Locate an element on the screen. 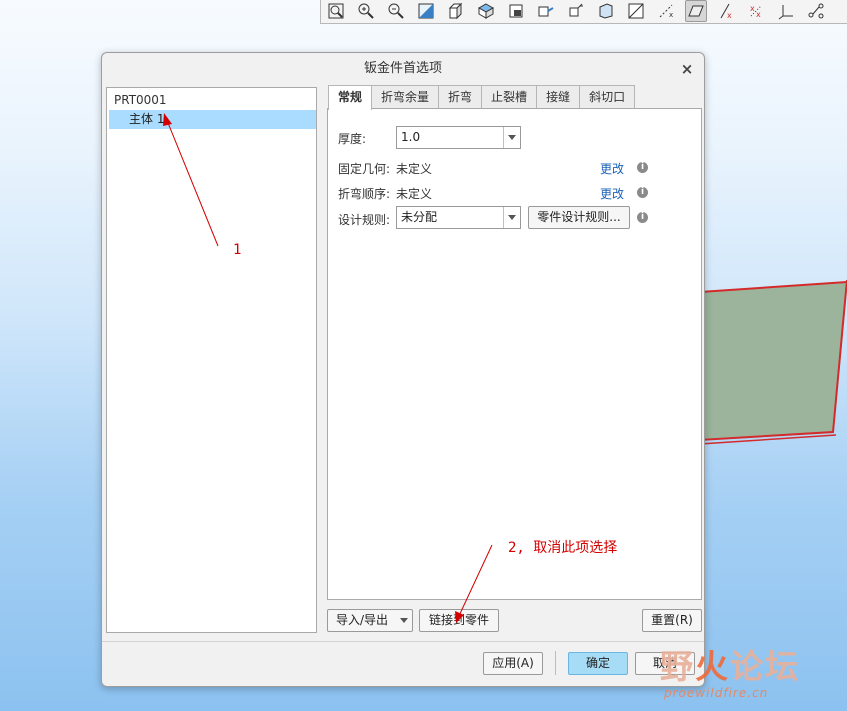 This screenshot has width=847, height=711. link-to-part-button: 链接到零件 is located at coordinates (459, 620).